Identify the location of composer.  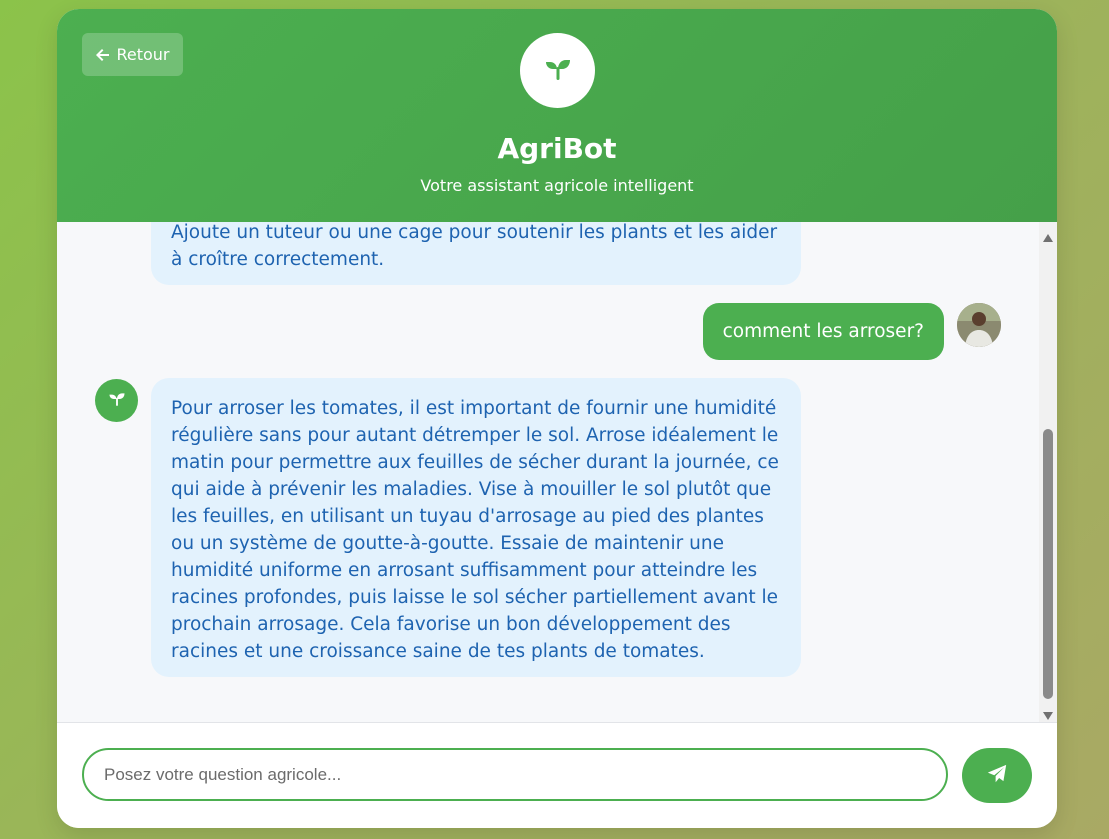
(557, 775).